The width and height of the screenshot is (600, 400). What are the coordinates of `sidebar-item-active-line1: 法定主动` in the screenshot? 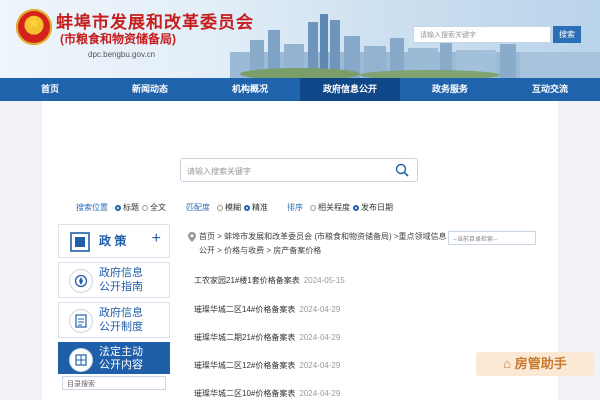 It's located at (121, 352).